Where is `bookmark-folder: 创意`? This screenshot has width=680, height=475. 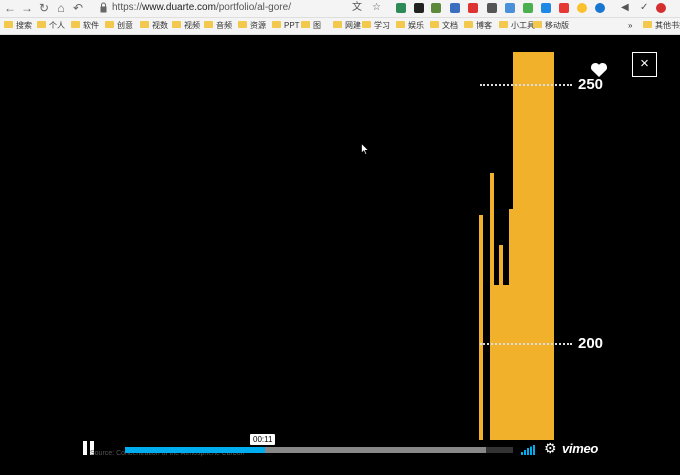 bookmark-folder: 创意 is located at coordinates (119, 26).